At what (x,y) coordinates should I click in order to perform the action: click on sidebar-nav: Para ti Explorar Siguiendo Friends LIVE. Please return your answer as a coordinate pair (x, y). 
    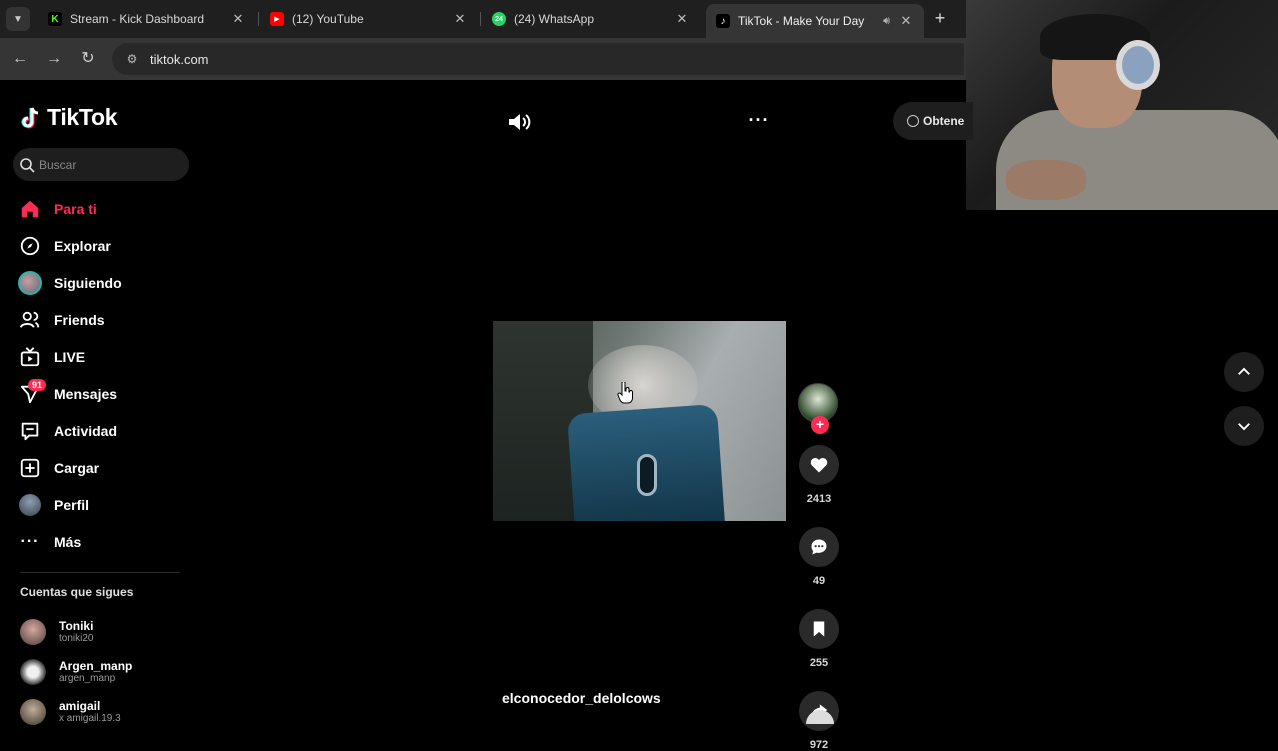
    Looking at the image, I should click on (103, 375).